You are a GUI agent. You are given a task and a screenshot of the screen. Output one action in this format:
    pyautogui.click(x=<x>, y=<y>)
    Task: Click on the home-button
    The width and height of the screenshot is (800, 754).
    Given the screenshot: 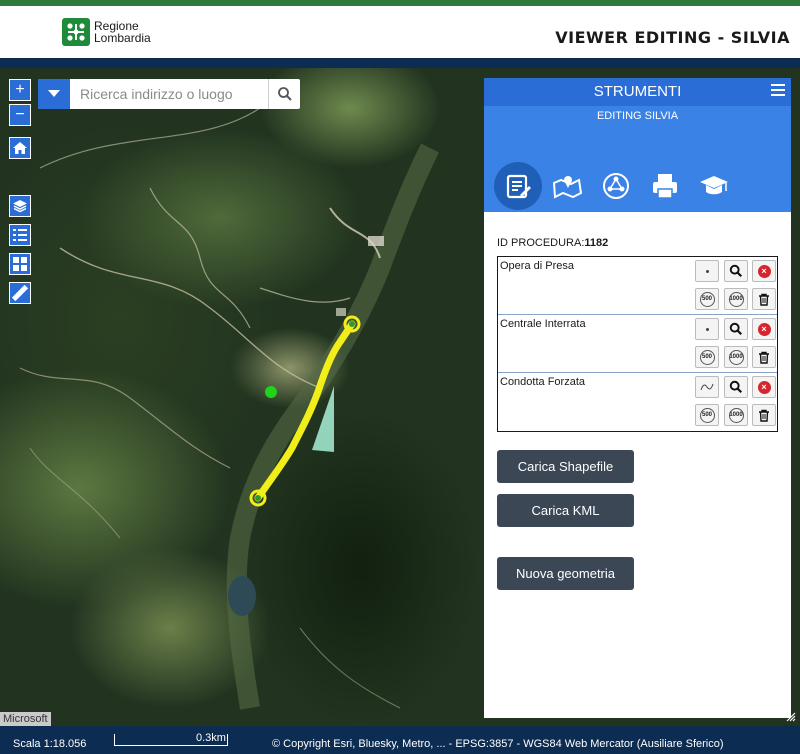 What is the action you would take?
    pyautogui.click(x=20, y=148)
    